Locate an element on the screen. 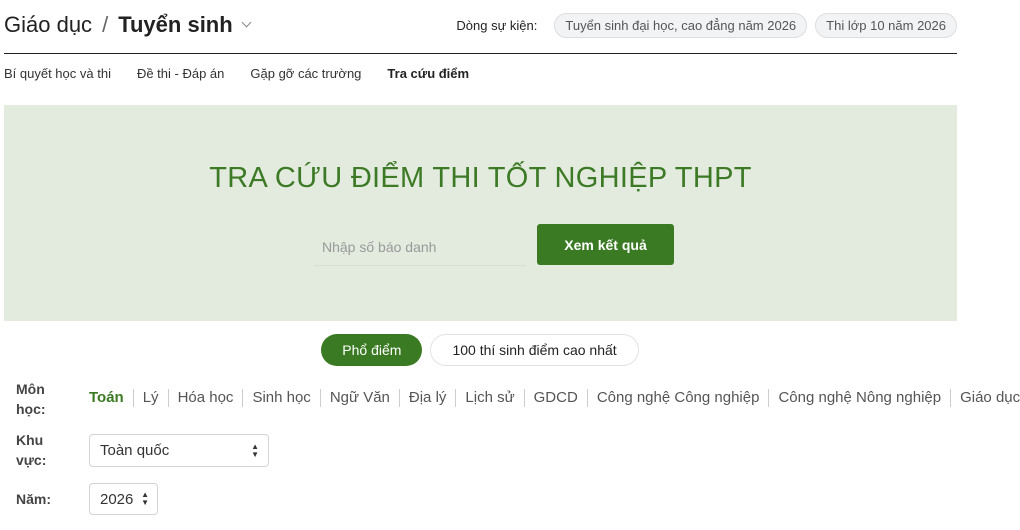 This screenshot has height=530, width=1020. region-select: Toàn quốc ▲ ▼ is located at coordinates (179, 450).